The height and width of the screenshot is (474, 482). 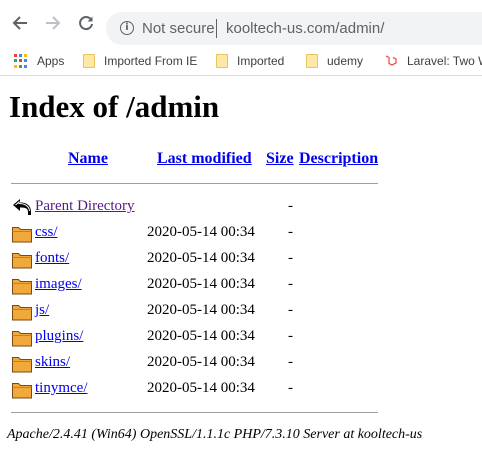 I want to click on bookmark-imported-from-ie: Imported From IE, so click(x=140, y=61).